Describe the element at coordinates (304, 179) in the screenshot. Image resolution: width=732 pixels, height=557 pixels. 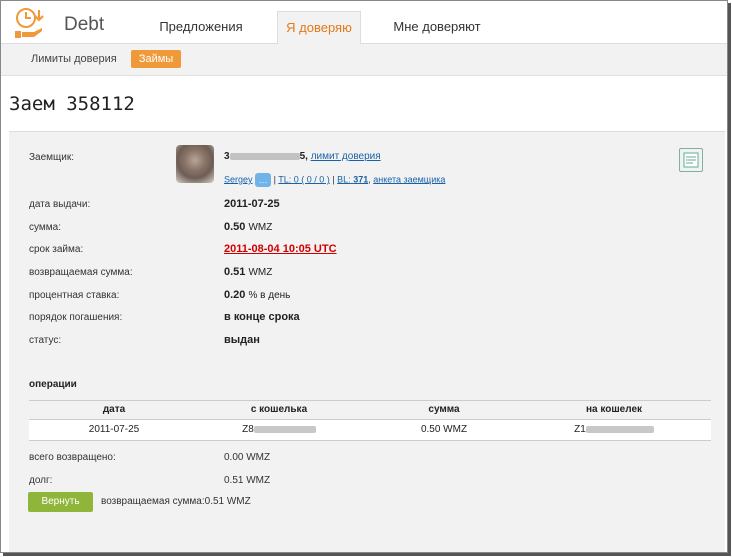
I see `tl-link: TL: 0 ( 0 / 0 )` at that location.